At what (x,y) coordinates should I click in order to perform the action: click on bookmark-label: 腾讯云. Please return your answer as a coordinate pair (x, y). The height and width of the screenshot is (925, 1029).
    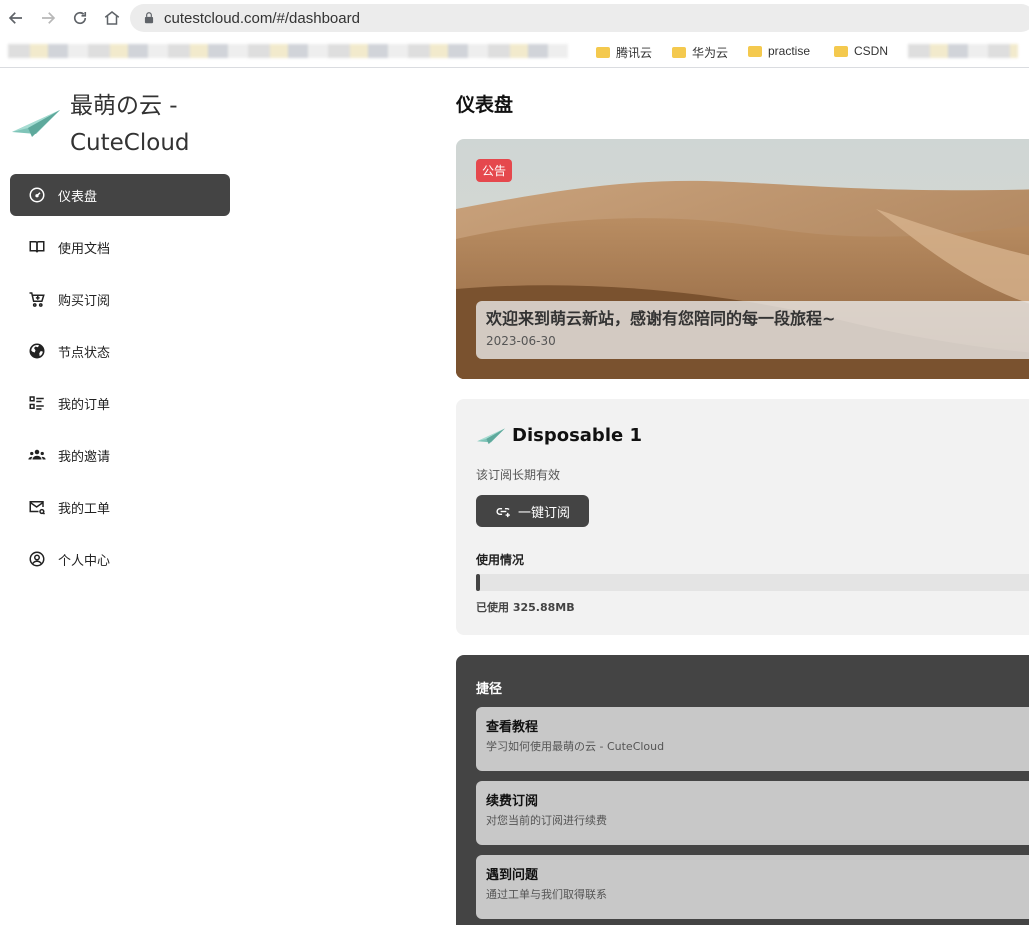
    Looking at the image, I should click on (634, 53).